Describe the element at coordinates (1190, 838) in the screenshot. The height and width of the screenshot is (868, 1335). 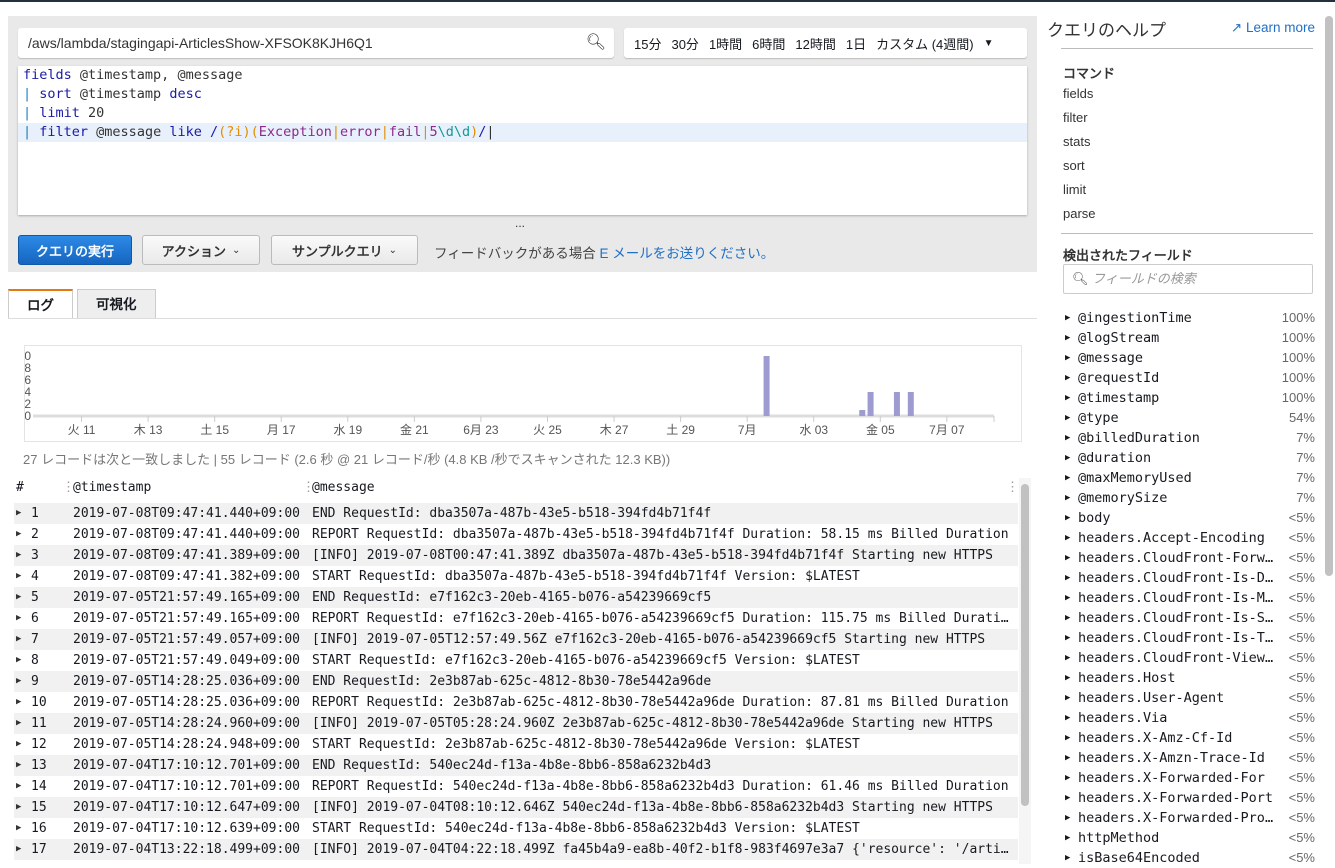
I see `field-item: ▶ httpMethod <5%` at that location.